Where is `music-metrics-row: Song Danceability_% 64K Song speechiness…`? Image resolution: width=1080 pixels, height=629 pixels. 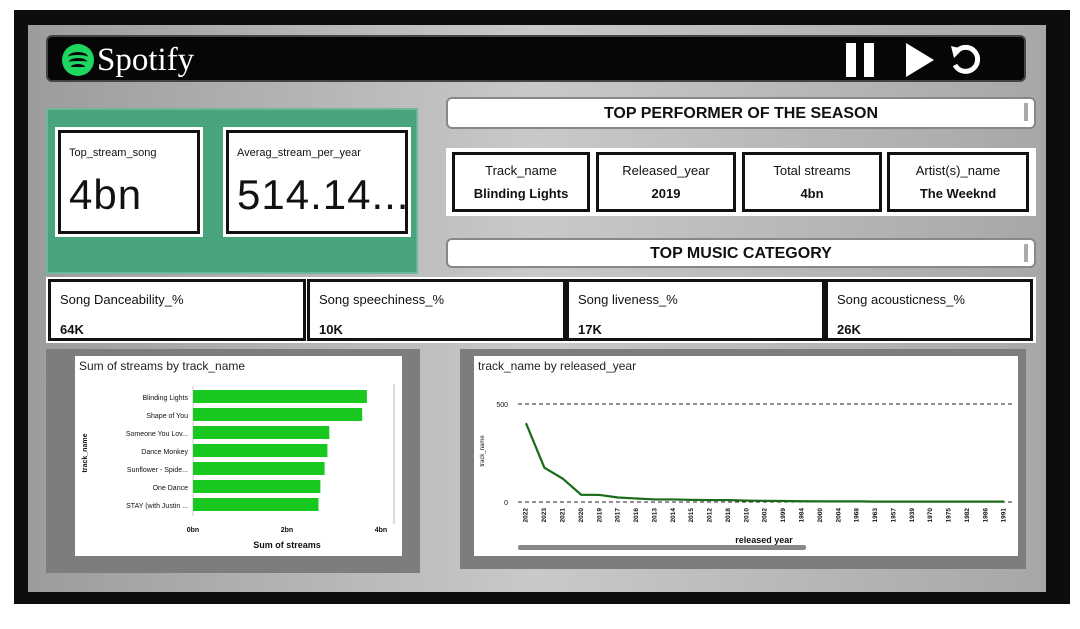
music-metrics-row: Song Danceability_% 64K Song speechiness… is located at coordinates (541, 310).